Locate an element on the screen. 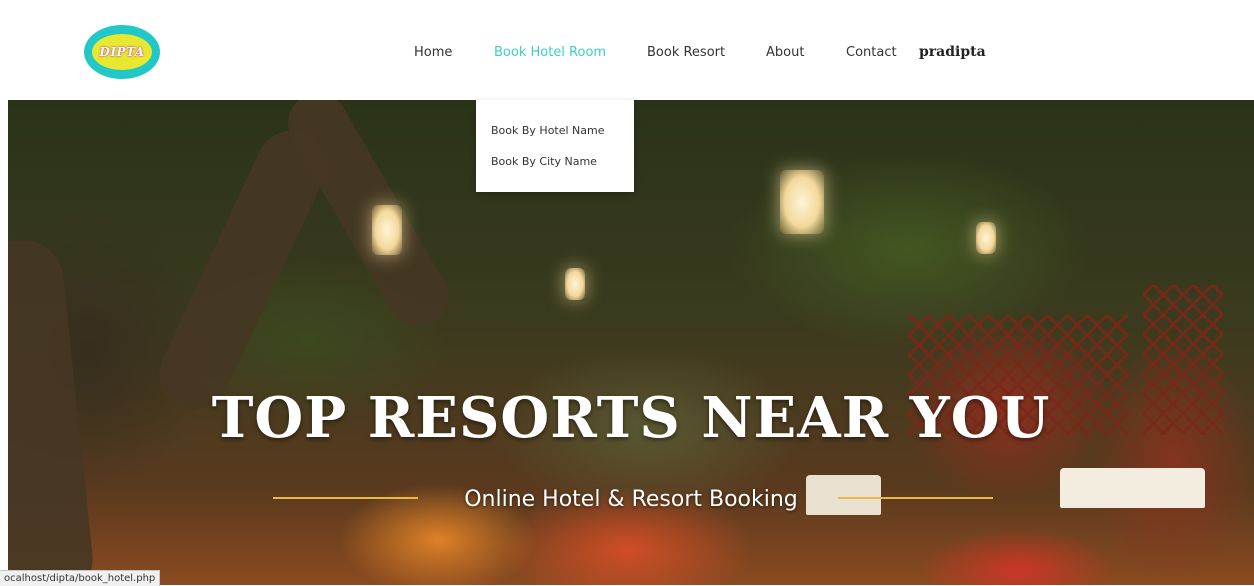 The image size is (1254, 586). hero-subtitle: Online Hotel & Resort Booking is located at coordinates (631, 499).